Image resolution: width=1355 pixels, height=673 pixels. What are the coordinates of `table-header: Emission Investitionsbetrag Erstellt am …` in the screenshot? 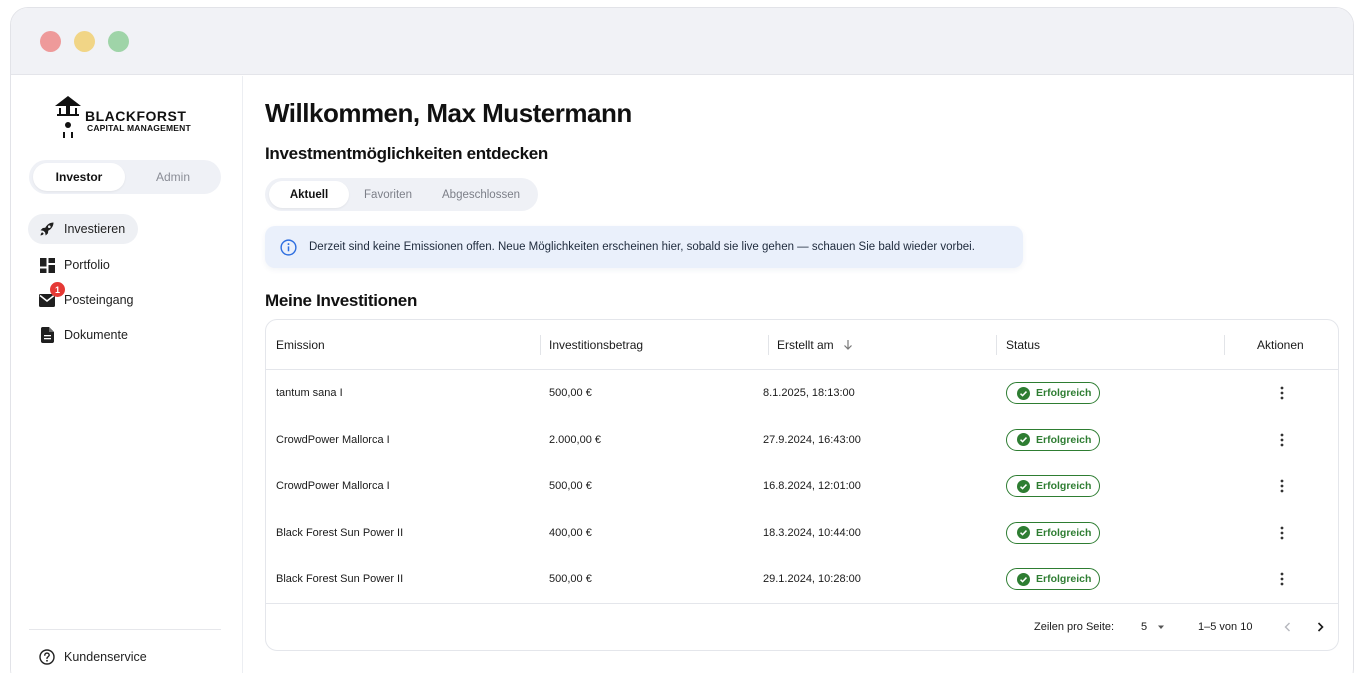 It's located at (802, 345).